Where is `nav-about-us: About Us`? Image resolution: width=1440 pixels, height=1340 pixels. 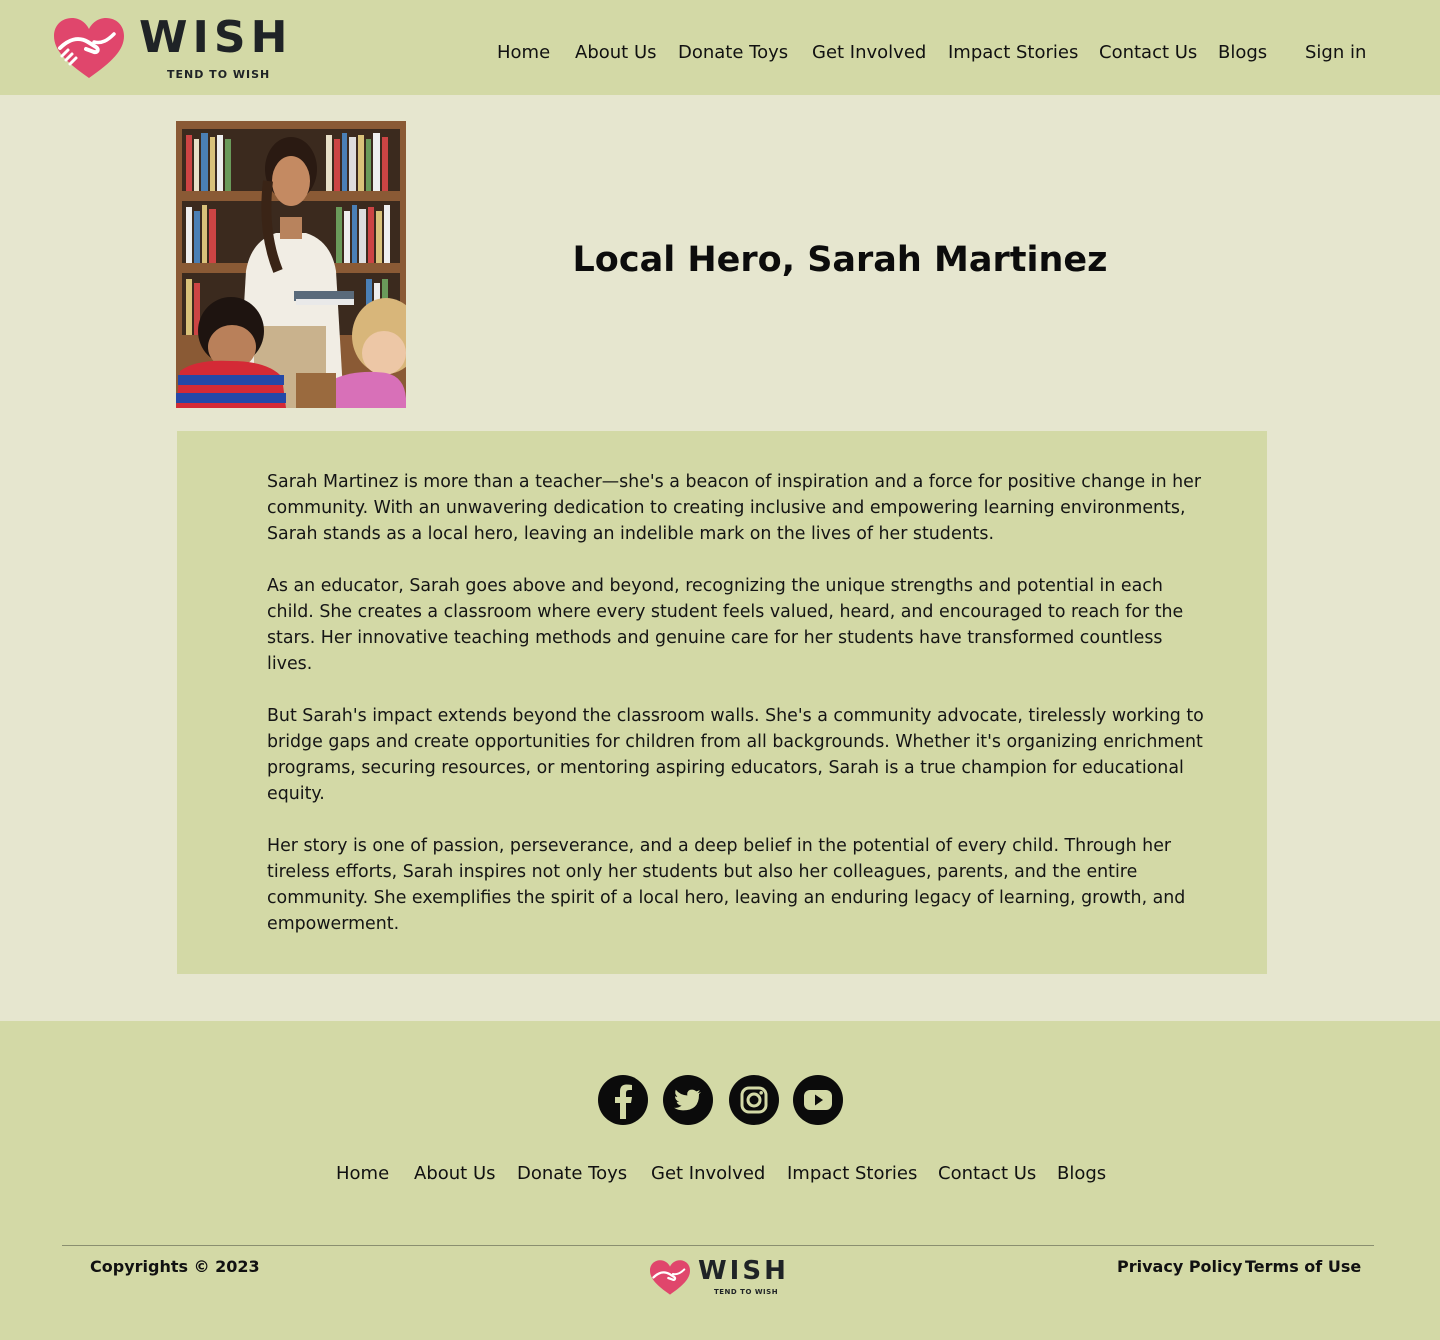
nav-about-us: About Us is located at coordinates (616, 52).